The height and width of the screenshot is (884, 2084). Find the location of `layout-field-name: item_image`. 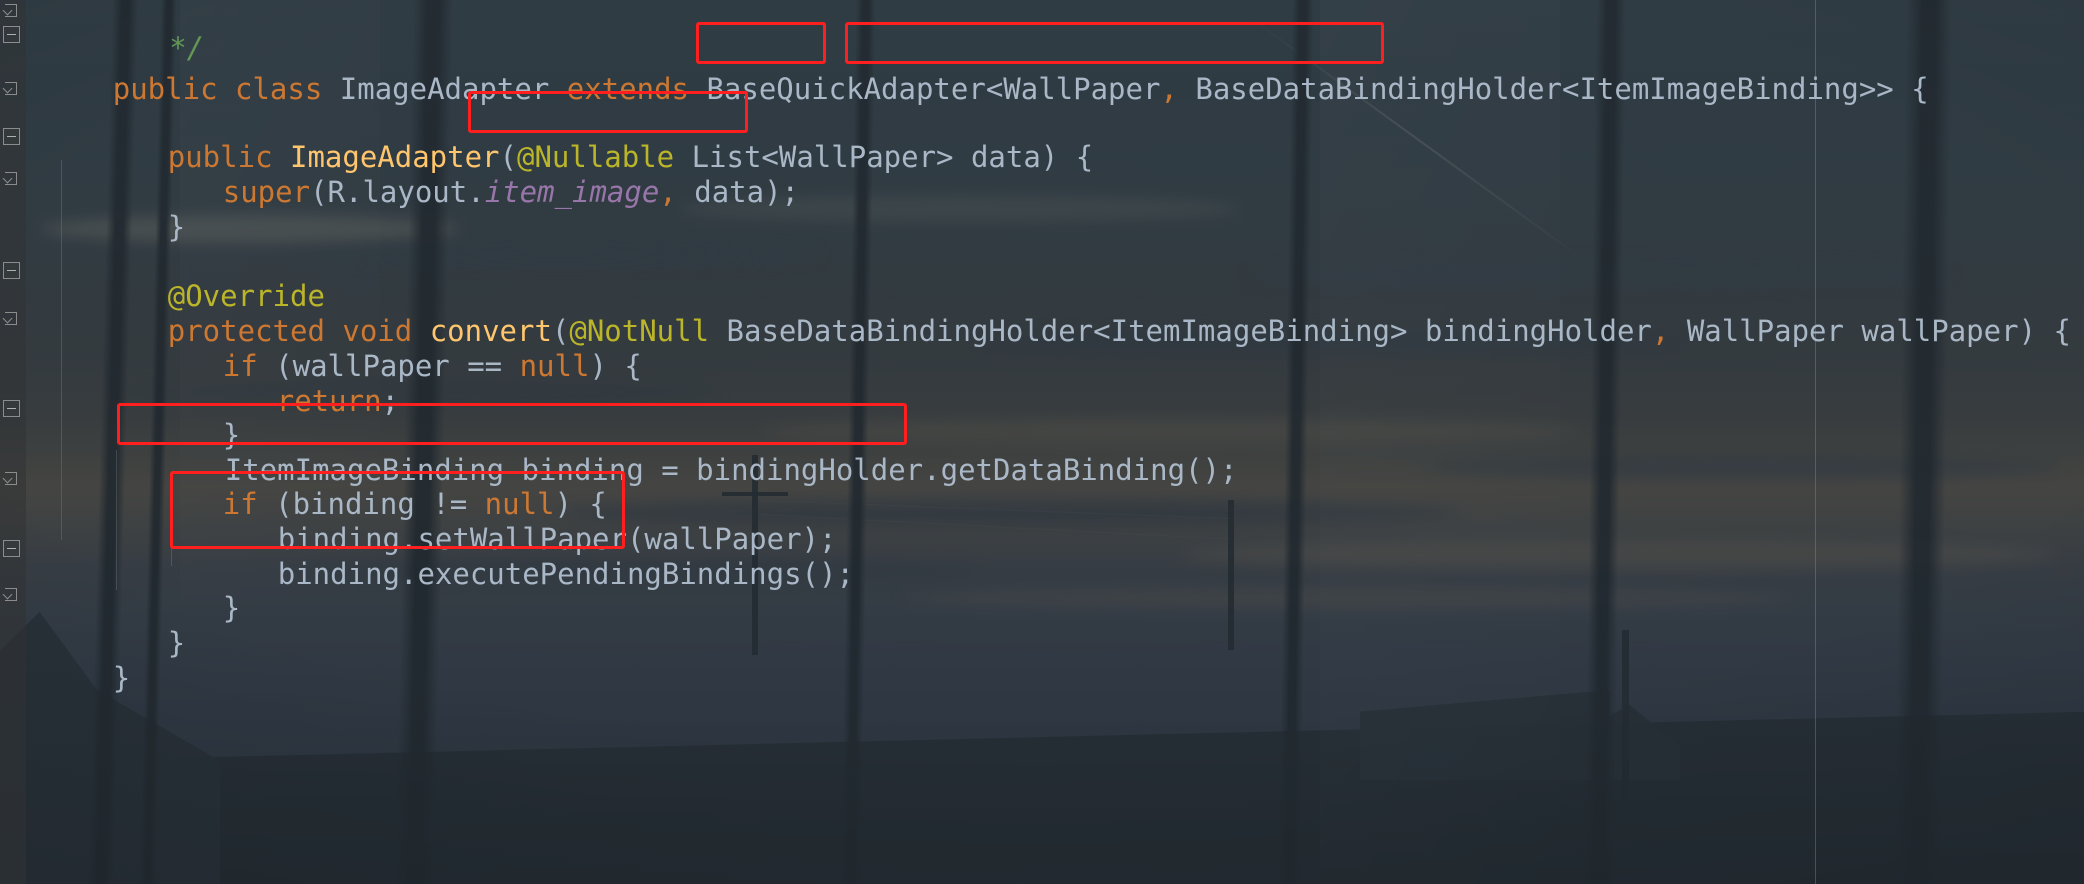

layout-field-name: item_image is located at coordinates (572, 192).